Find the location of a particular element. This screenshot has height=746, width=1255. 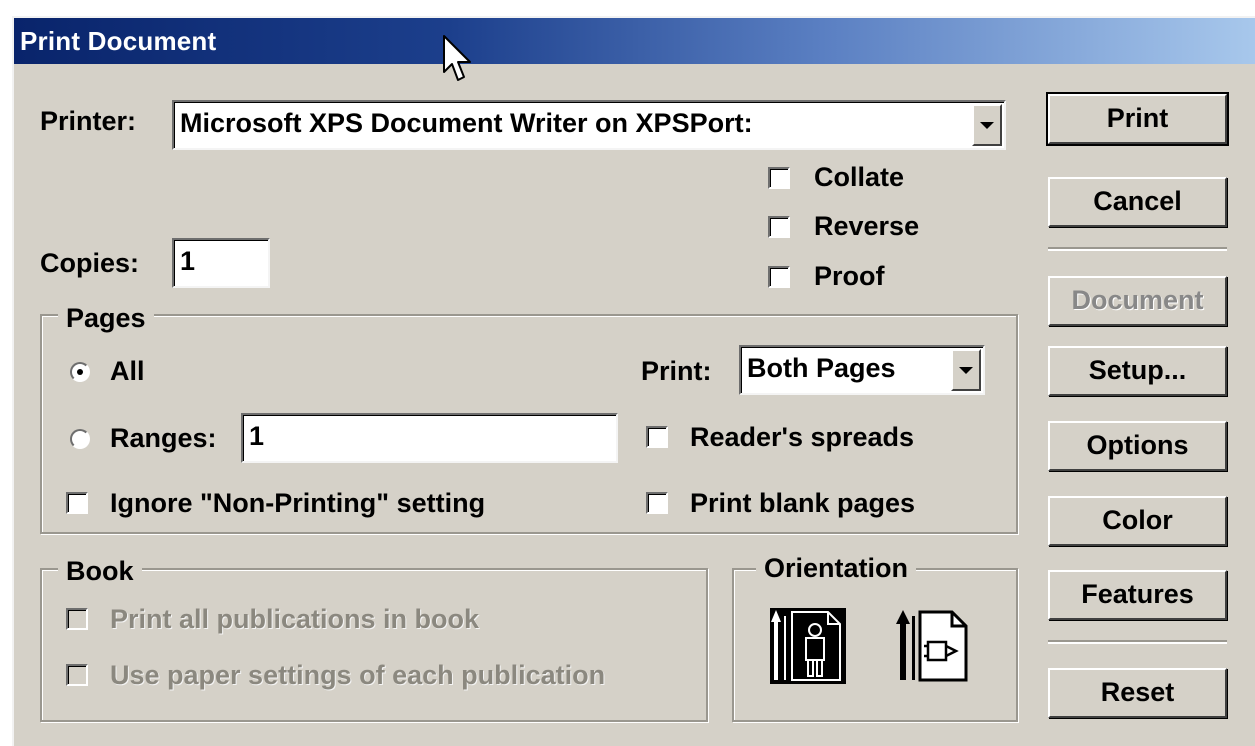

all-pages-label: All is located at coordinates (127, 371).